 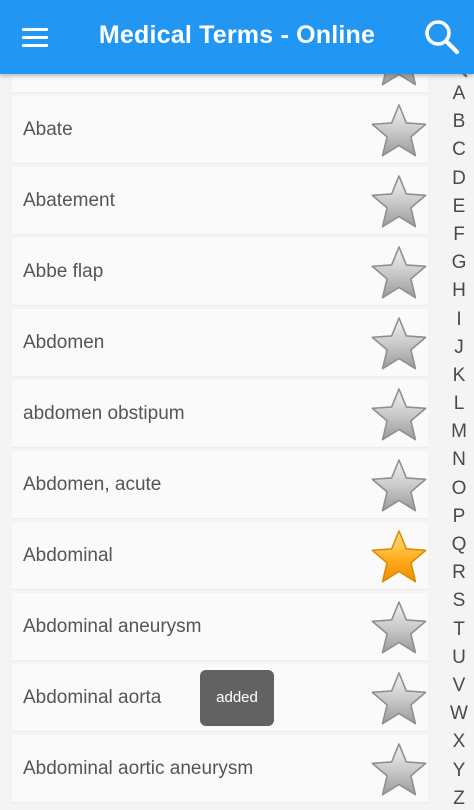 I want to click on app-title: Medical Terms - Online, so click(x=237, y=35).